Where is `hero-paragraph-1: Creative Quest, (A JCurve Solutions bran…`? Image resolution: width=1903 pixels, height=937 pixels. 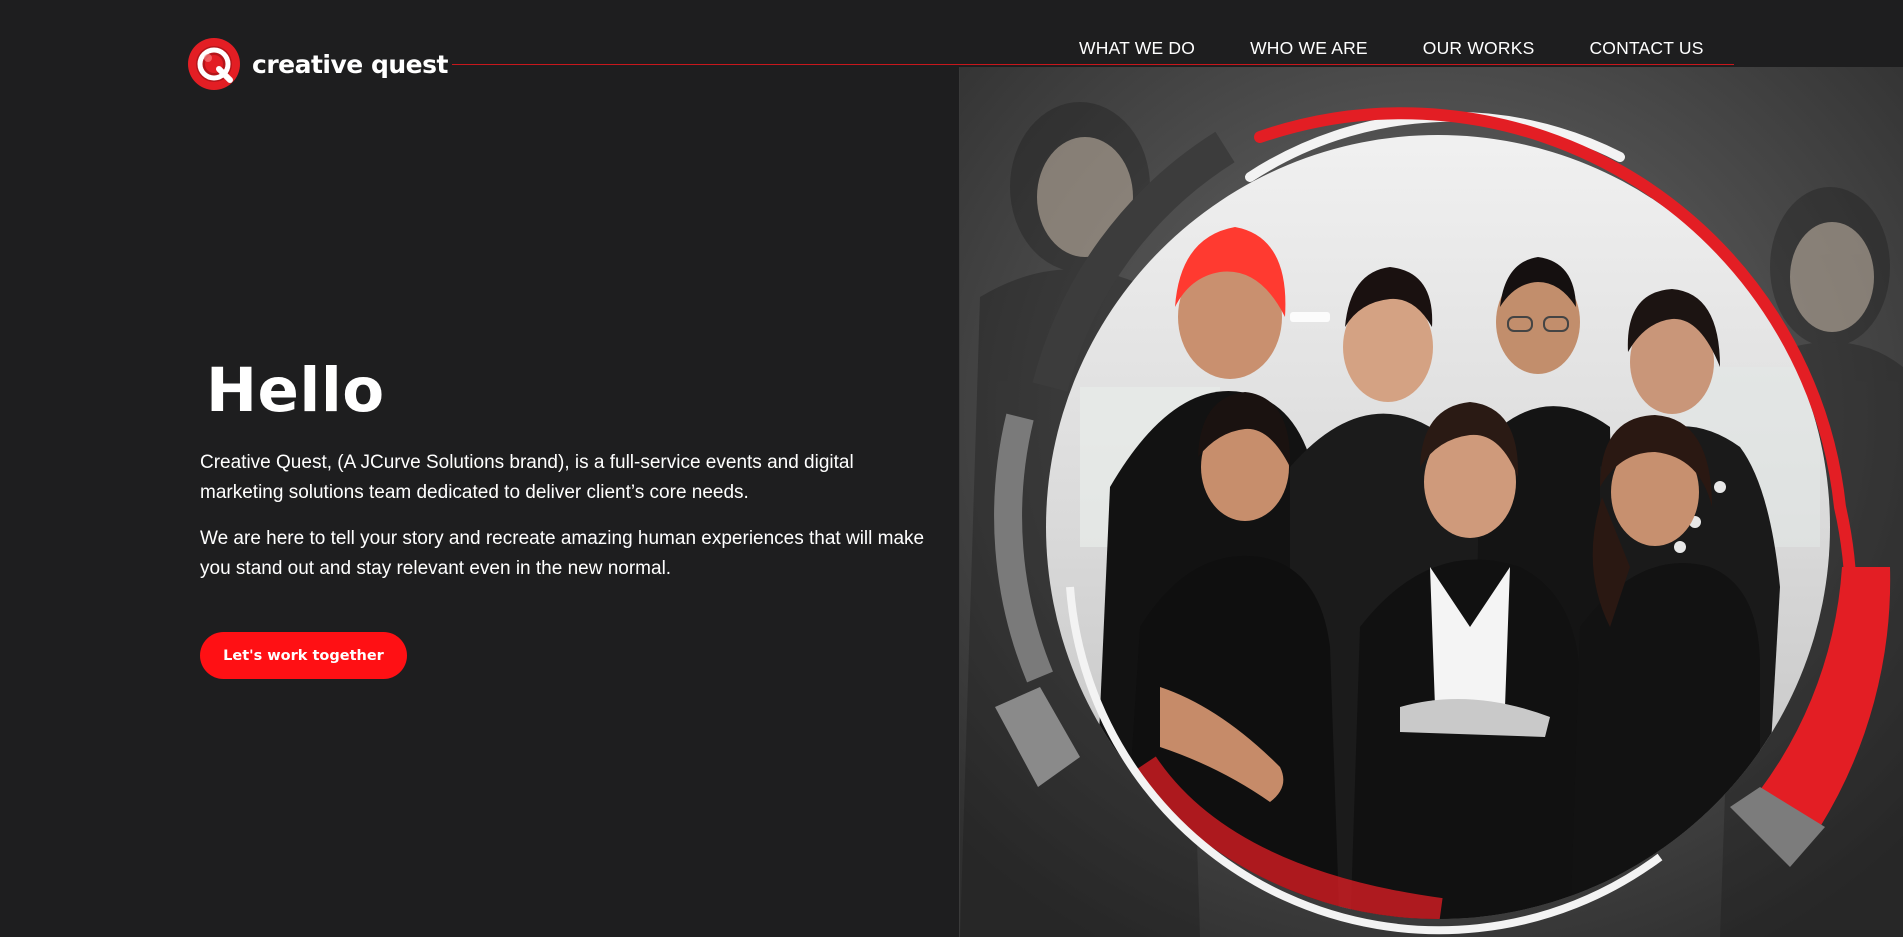 hero-paragraph-1: Creative Quest, (A JCurve Solutions bran… is located at coordinates (527, 477).